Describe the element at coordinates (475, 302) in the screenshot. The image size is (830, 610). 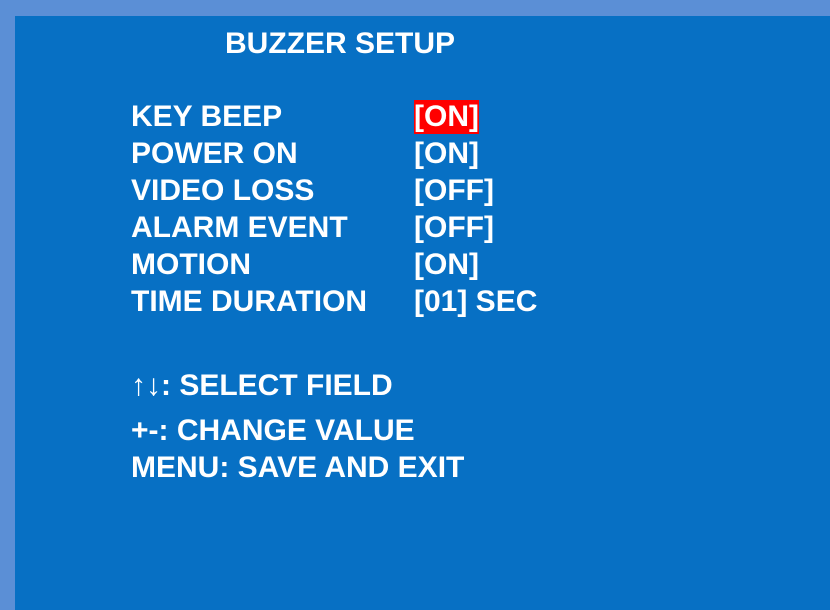
I see `setting-value: [01] SEC` at that location.